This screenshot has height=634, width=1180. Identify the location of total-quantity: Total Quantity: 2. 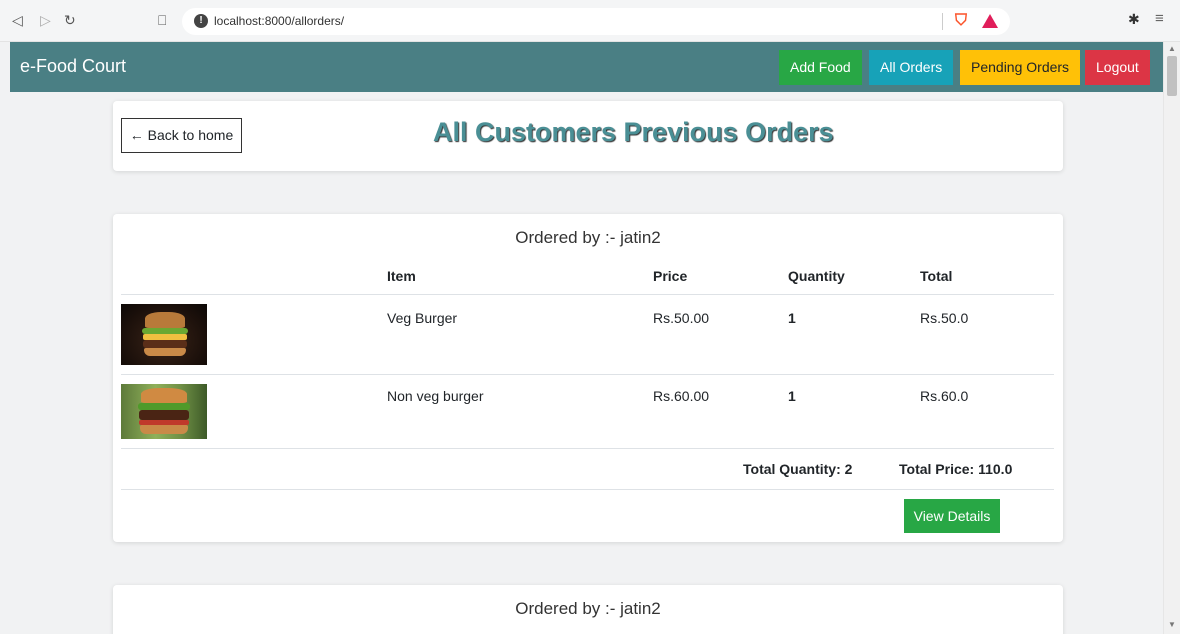
(798, 469).